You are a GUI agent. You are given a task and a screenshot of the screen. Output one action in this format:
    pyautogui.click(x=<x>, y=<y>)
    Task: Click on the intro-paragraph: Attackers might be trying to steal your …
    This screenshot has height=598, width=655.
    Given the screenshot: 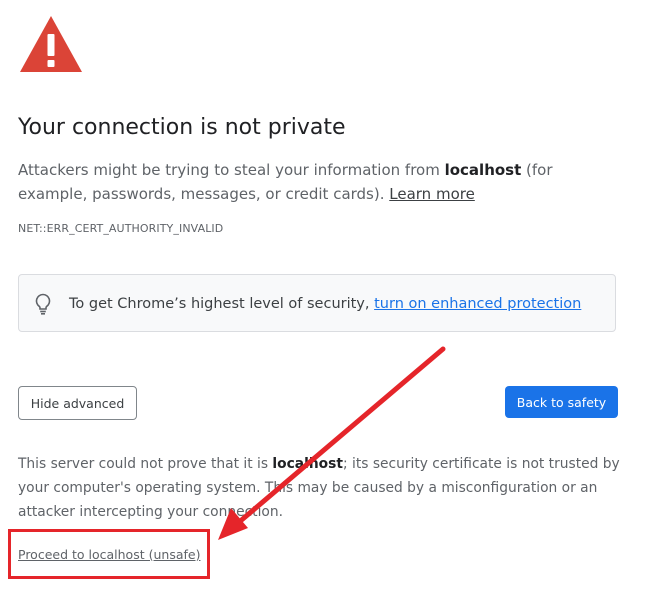 What is the action you would take?
    pyautogui.click(x=318, y=182)
    